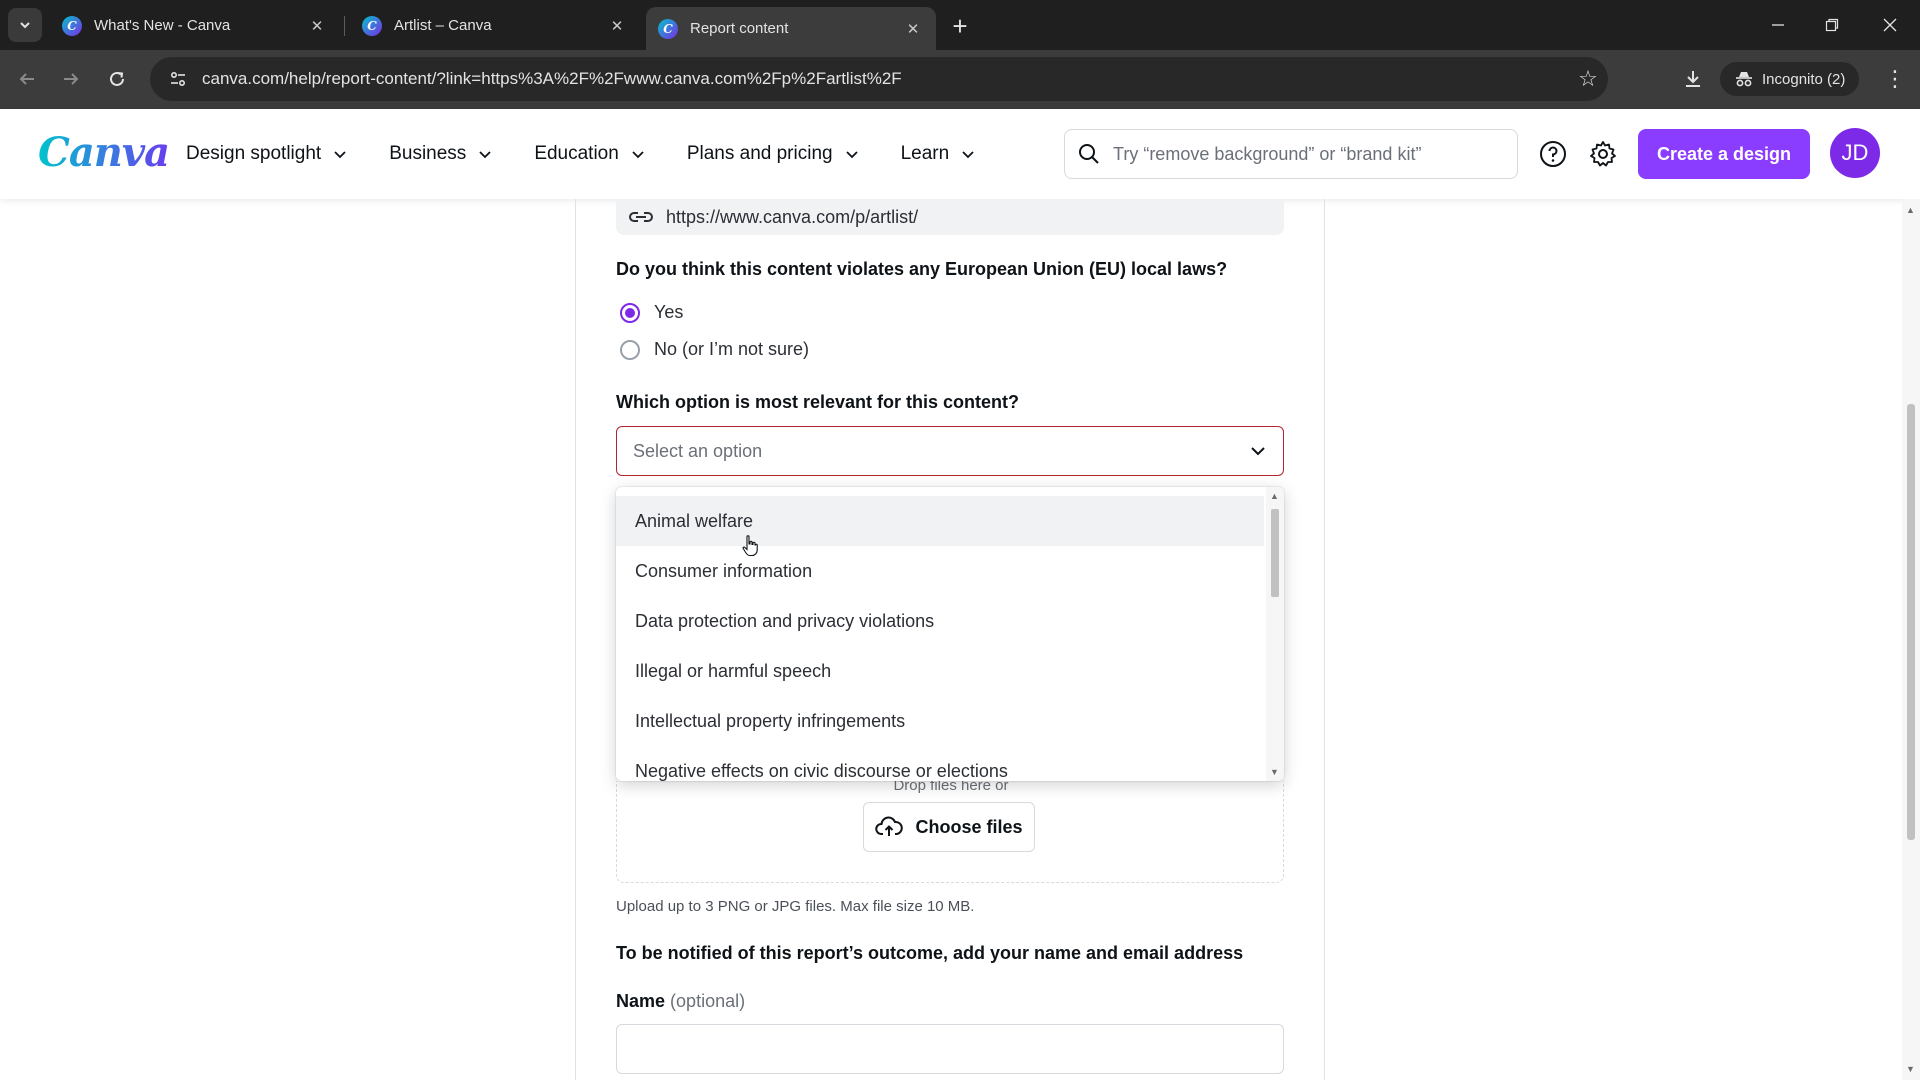  I want to click on listbox-scrollbar: ▲ ▼, so click(1275, 634).